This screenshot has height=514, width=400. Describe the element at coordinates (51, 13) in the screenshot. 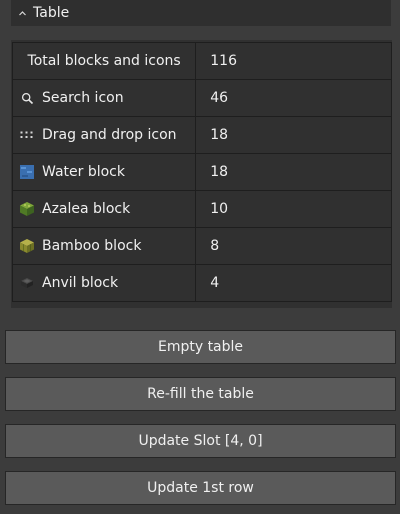

I see `section-title: Table` at that location.